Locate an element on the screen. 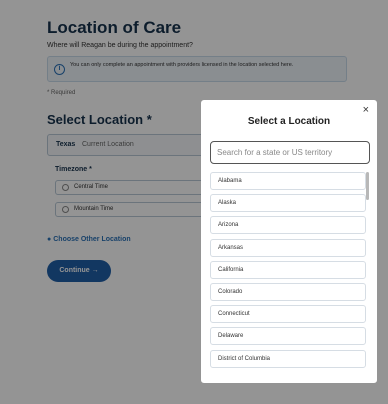 The image size is (388, 404). modal-title: Select a Location is located at coordinates (289, 121).